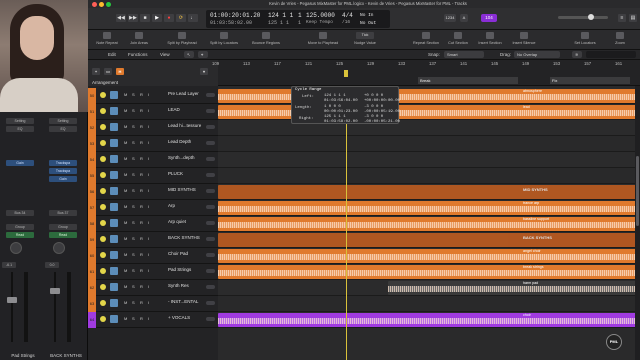  What do you see at coordinates (427, 272) in the screenshot?
I see `audio-region: break strings` at bounding box center [427, 272].